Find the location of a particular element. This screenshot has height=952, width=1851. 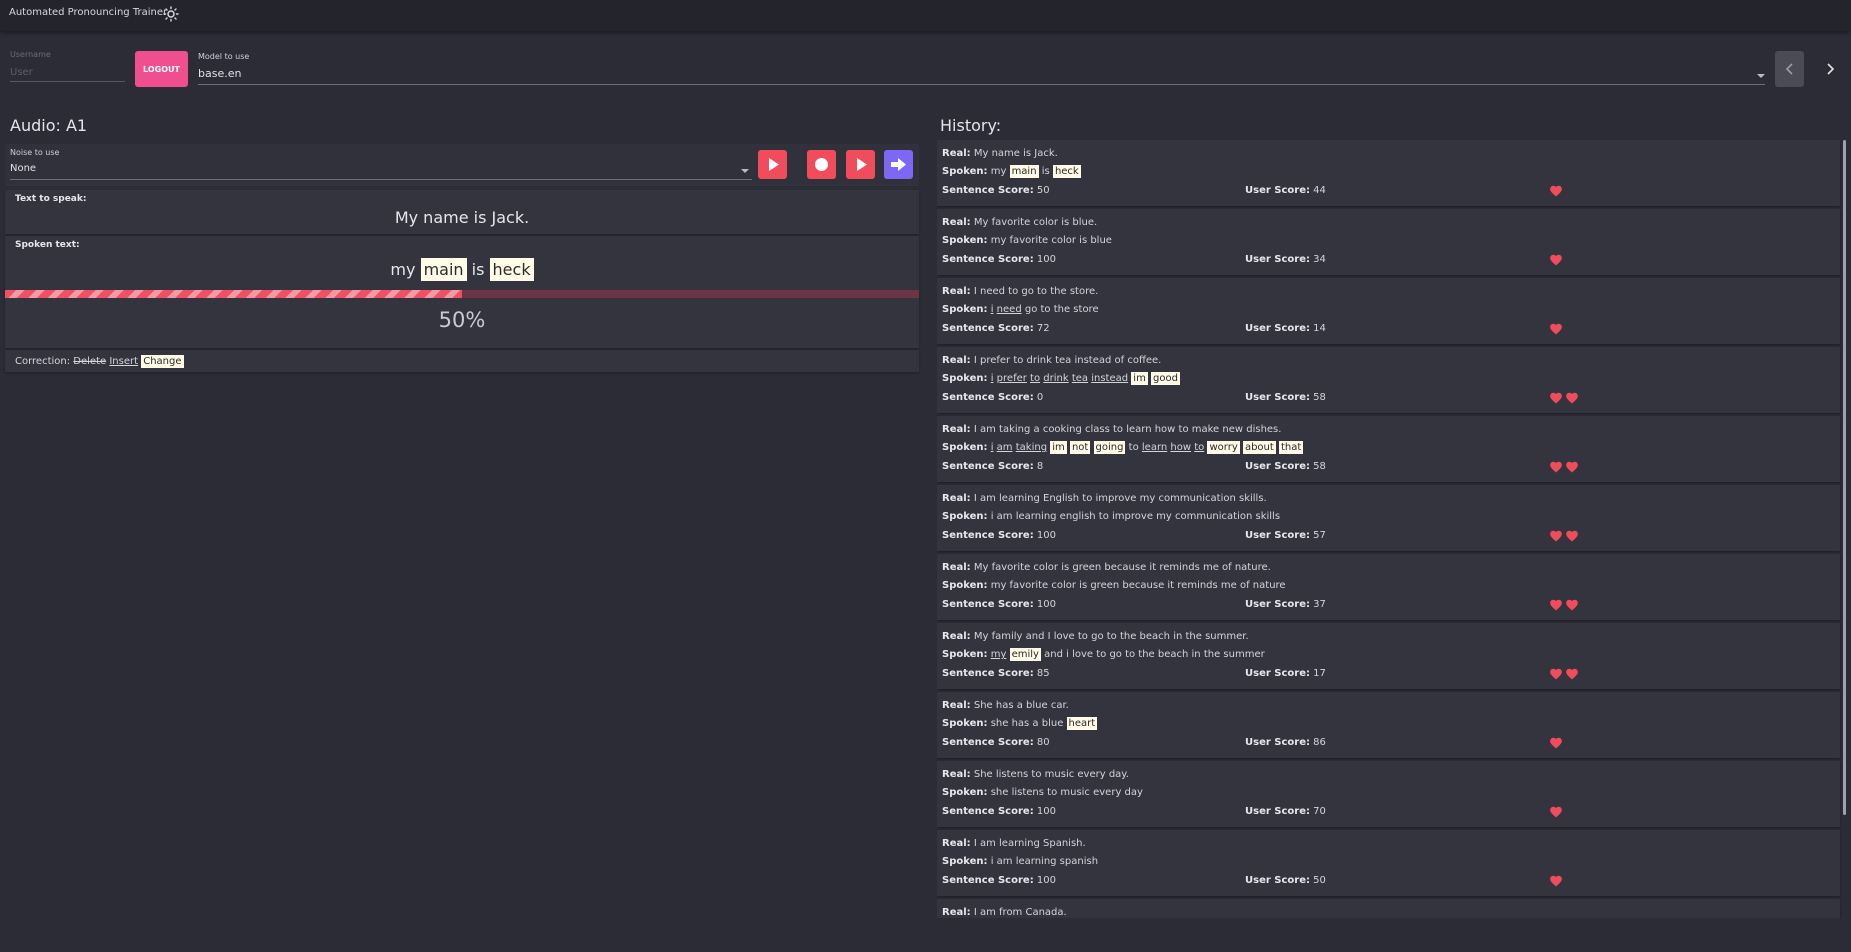

spoken-word-insert: instead is located at coordinates (1110, 378).